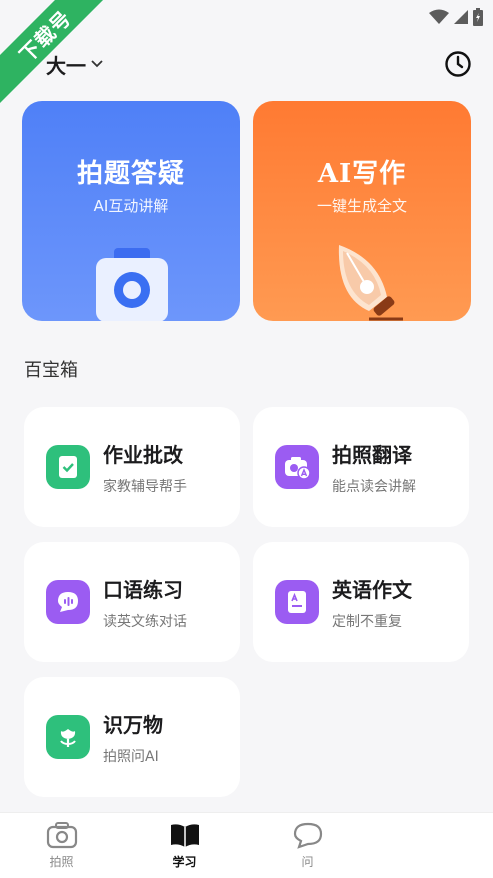 The height and width of the screenshot is (878, 493). I want to click on homework-check-desc: 家教辅导帮手, so click(145, 486).